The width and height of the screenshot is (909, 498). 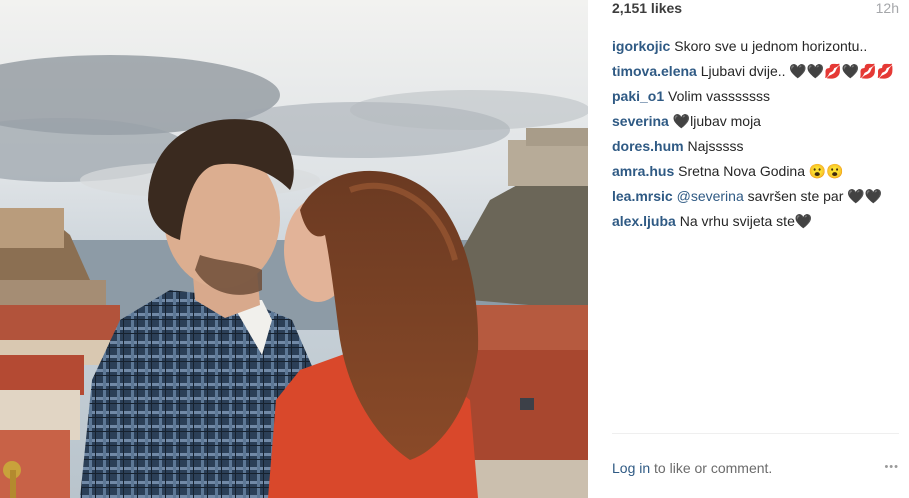 I want to click on login-link: Log in, so click(x=631, y=468).